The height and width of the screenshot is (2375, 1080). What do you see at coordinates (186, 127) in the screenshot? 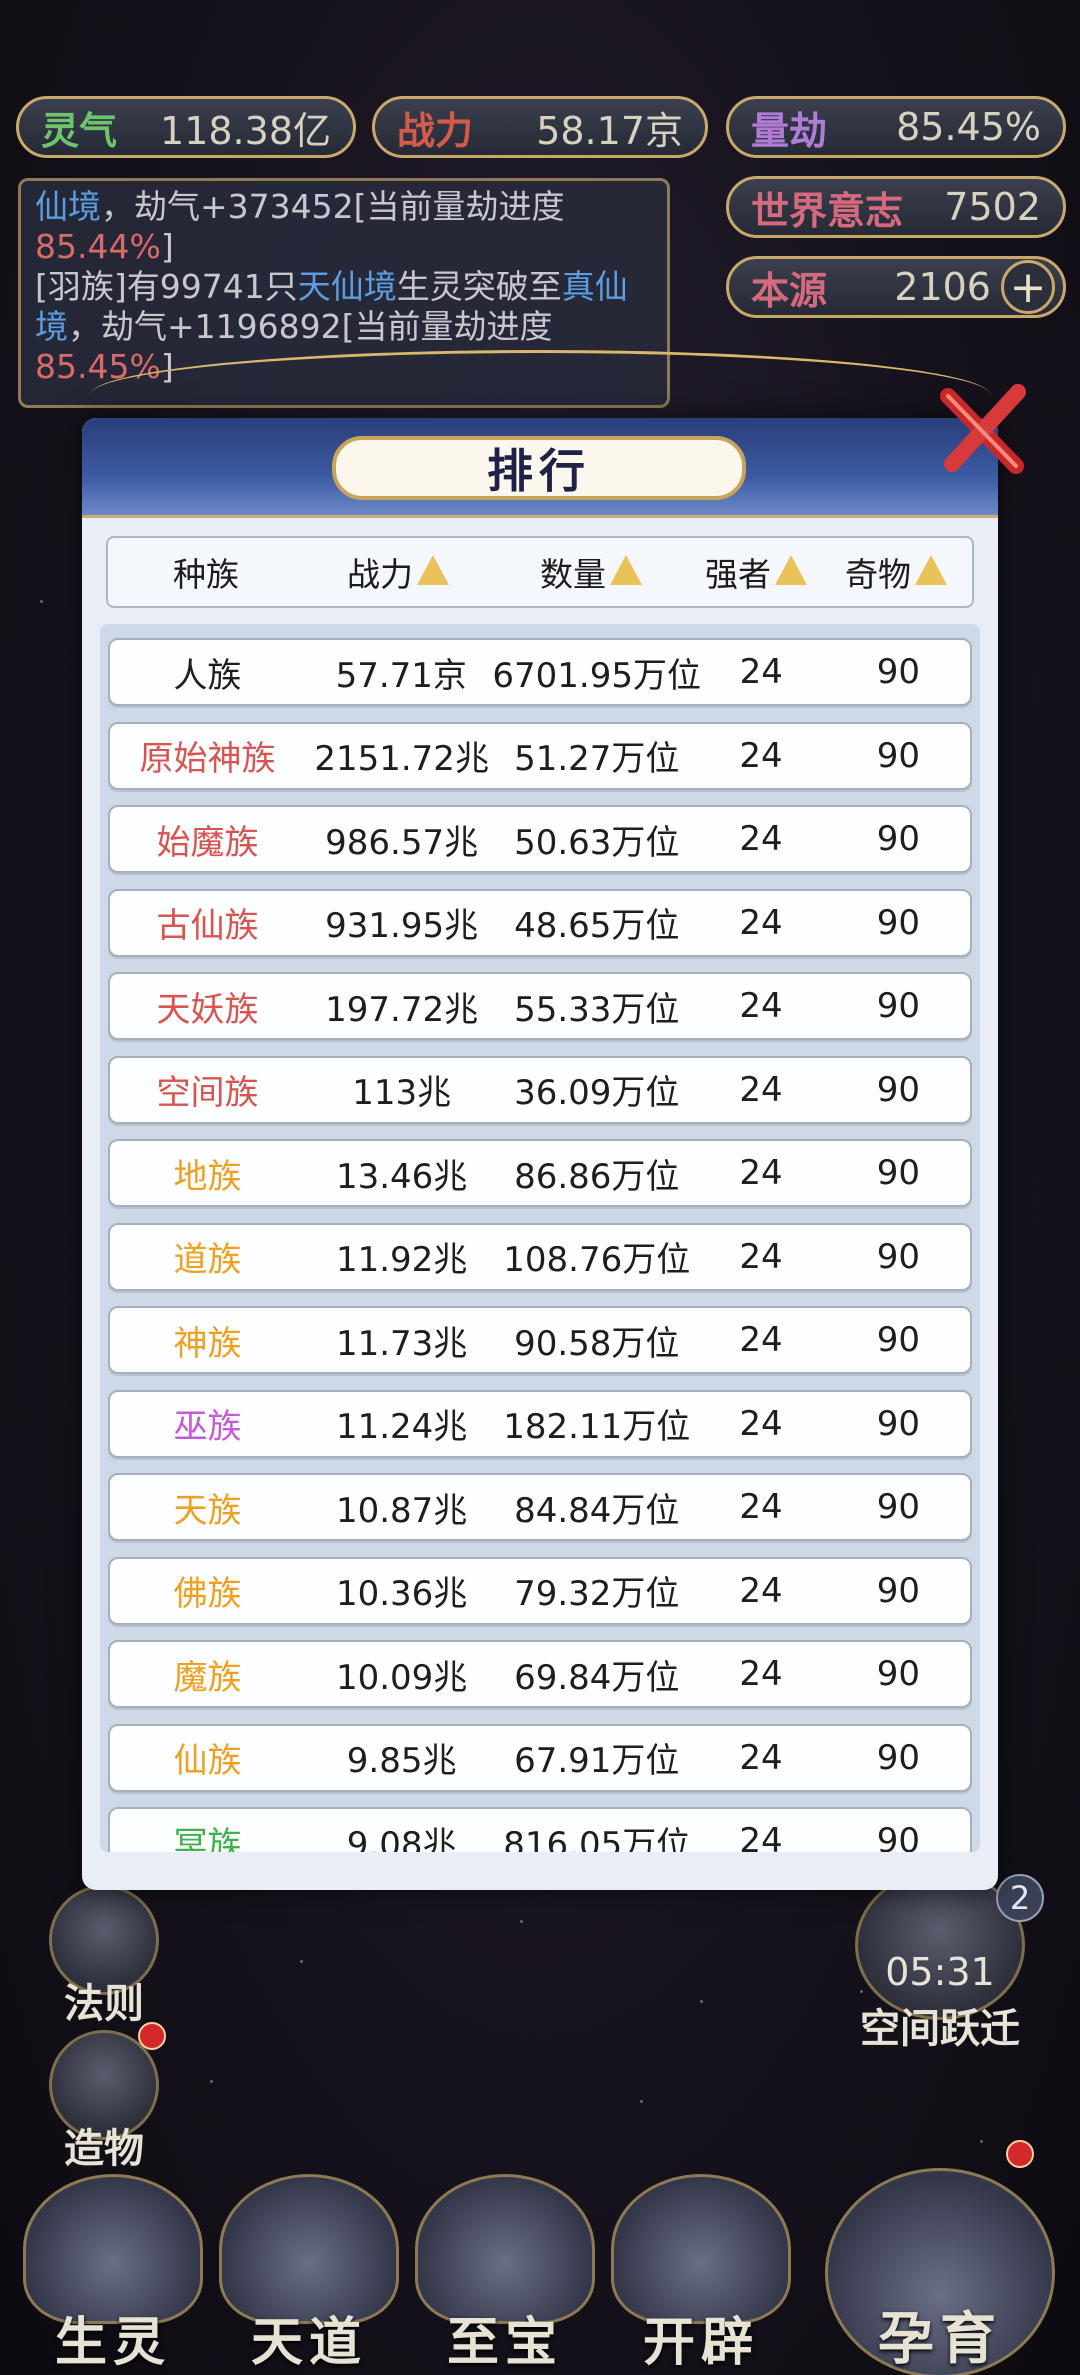
I see `stat-lingqi: 灵气 118.38亿` at bounding box center [186, 127].